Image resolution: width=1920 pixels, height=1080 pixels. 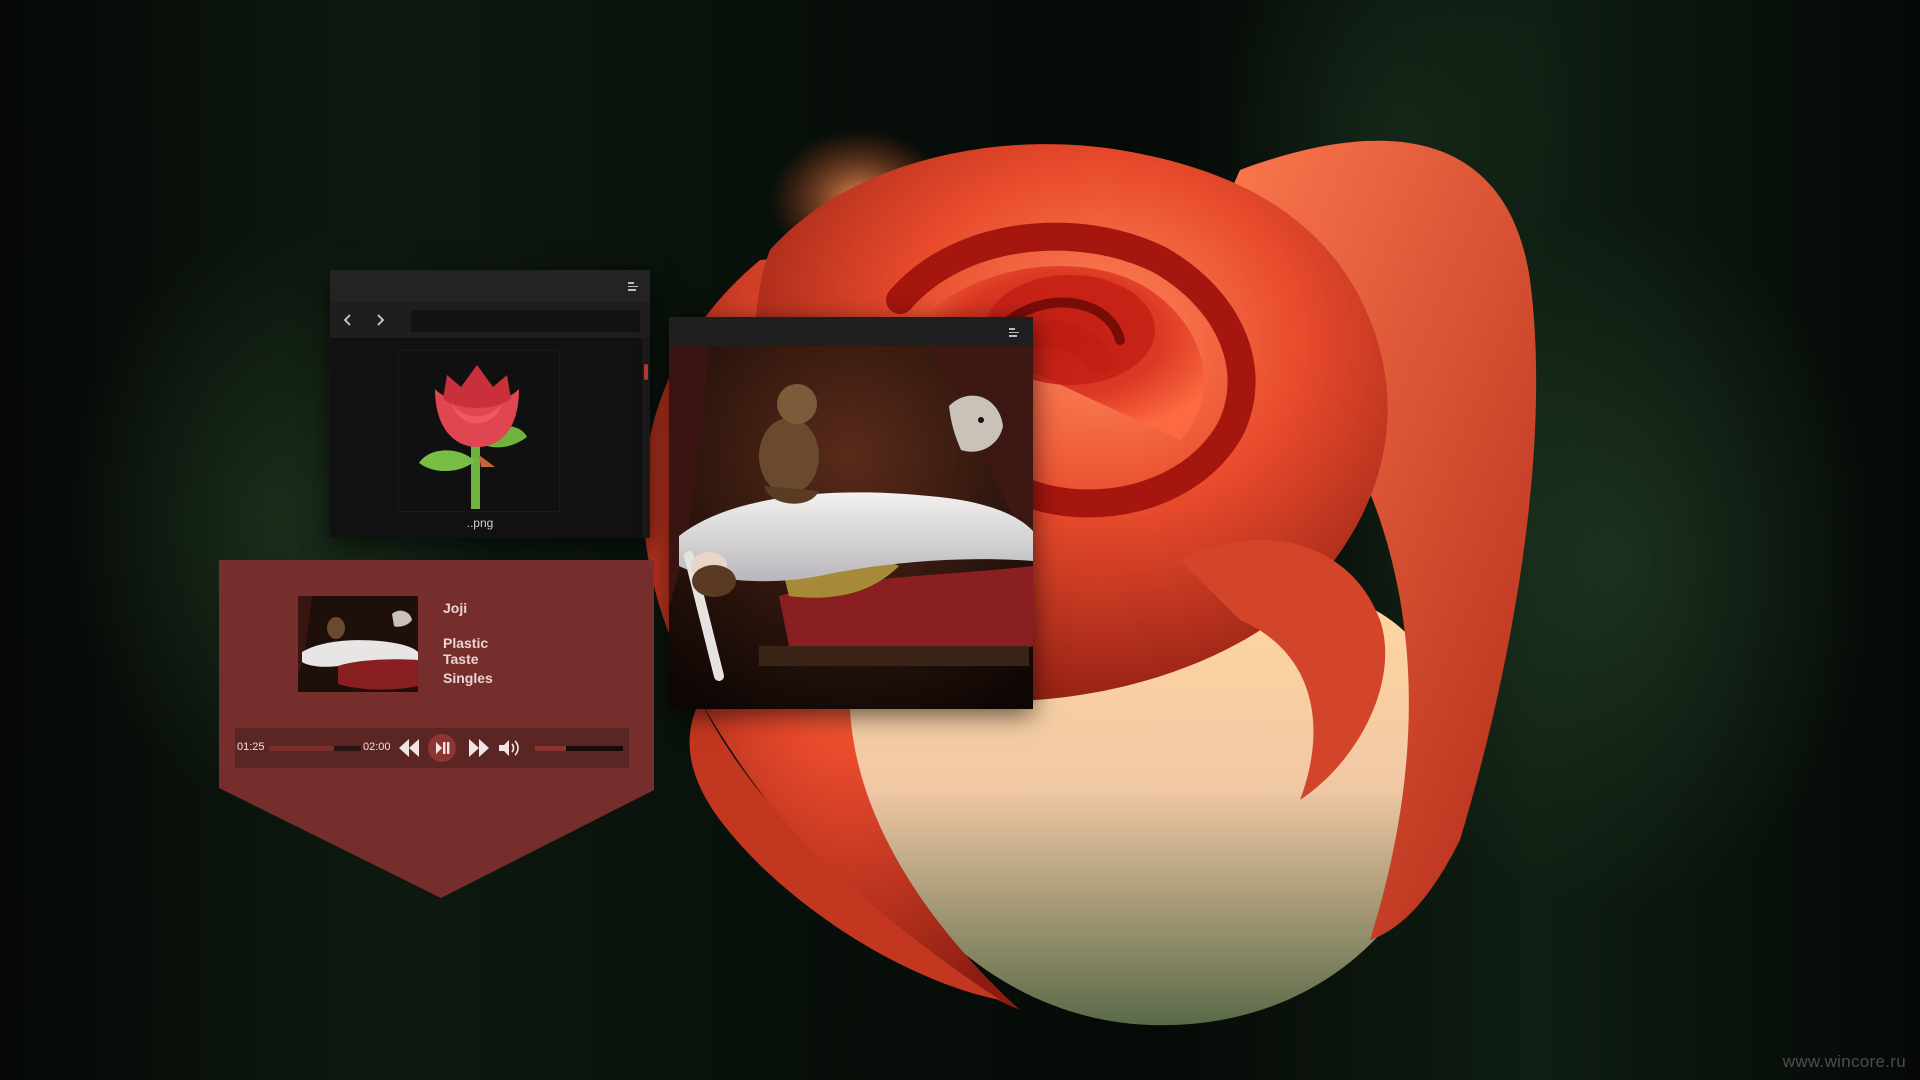 What do you see at coordinates (550, 748) in the screenshot?
I see `volume-slider-fill` at bounding box center [550, 748].